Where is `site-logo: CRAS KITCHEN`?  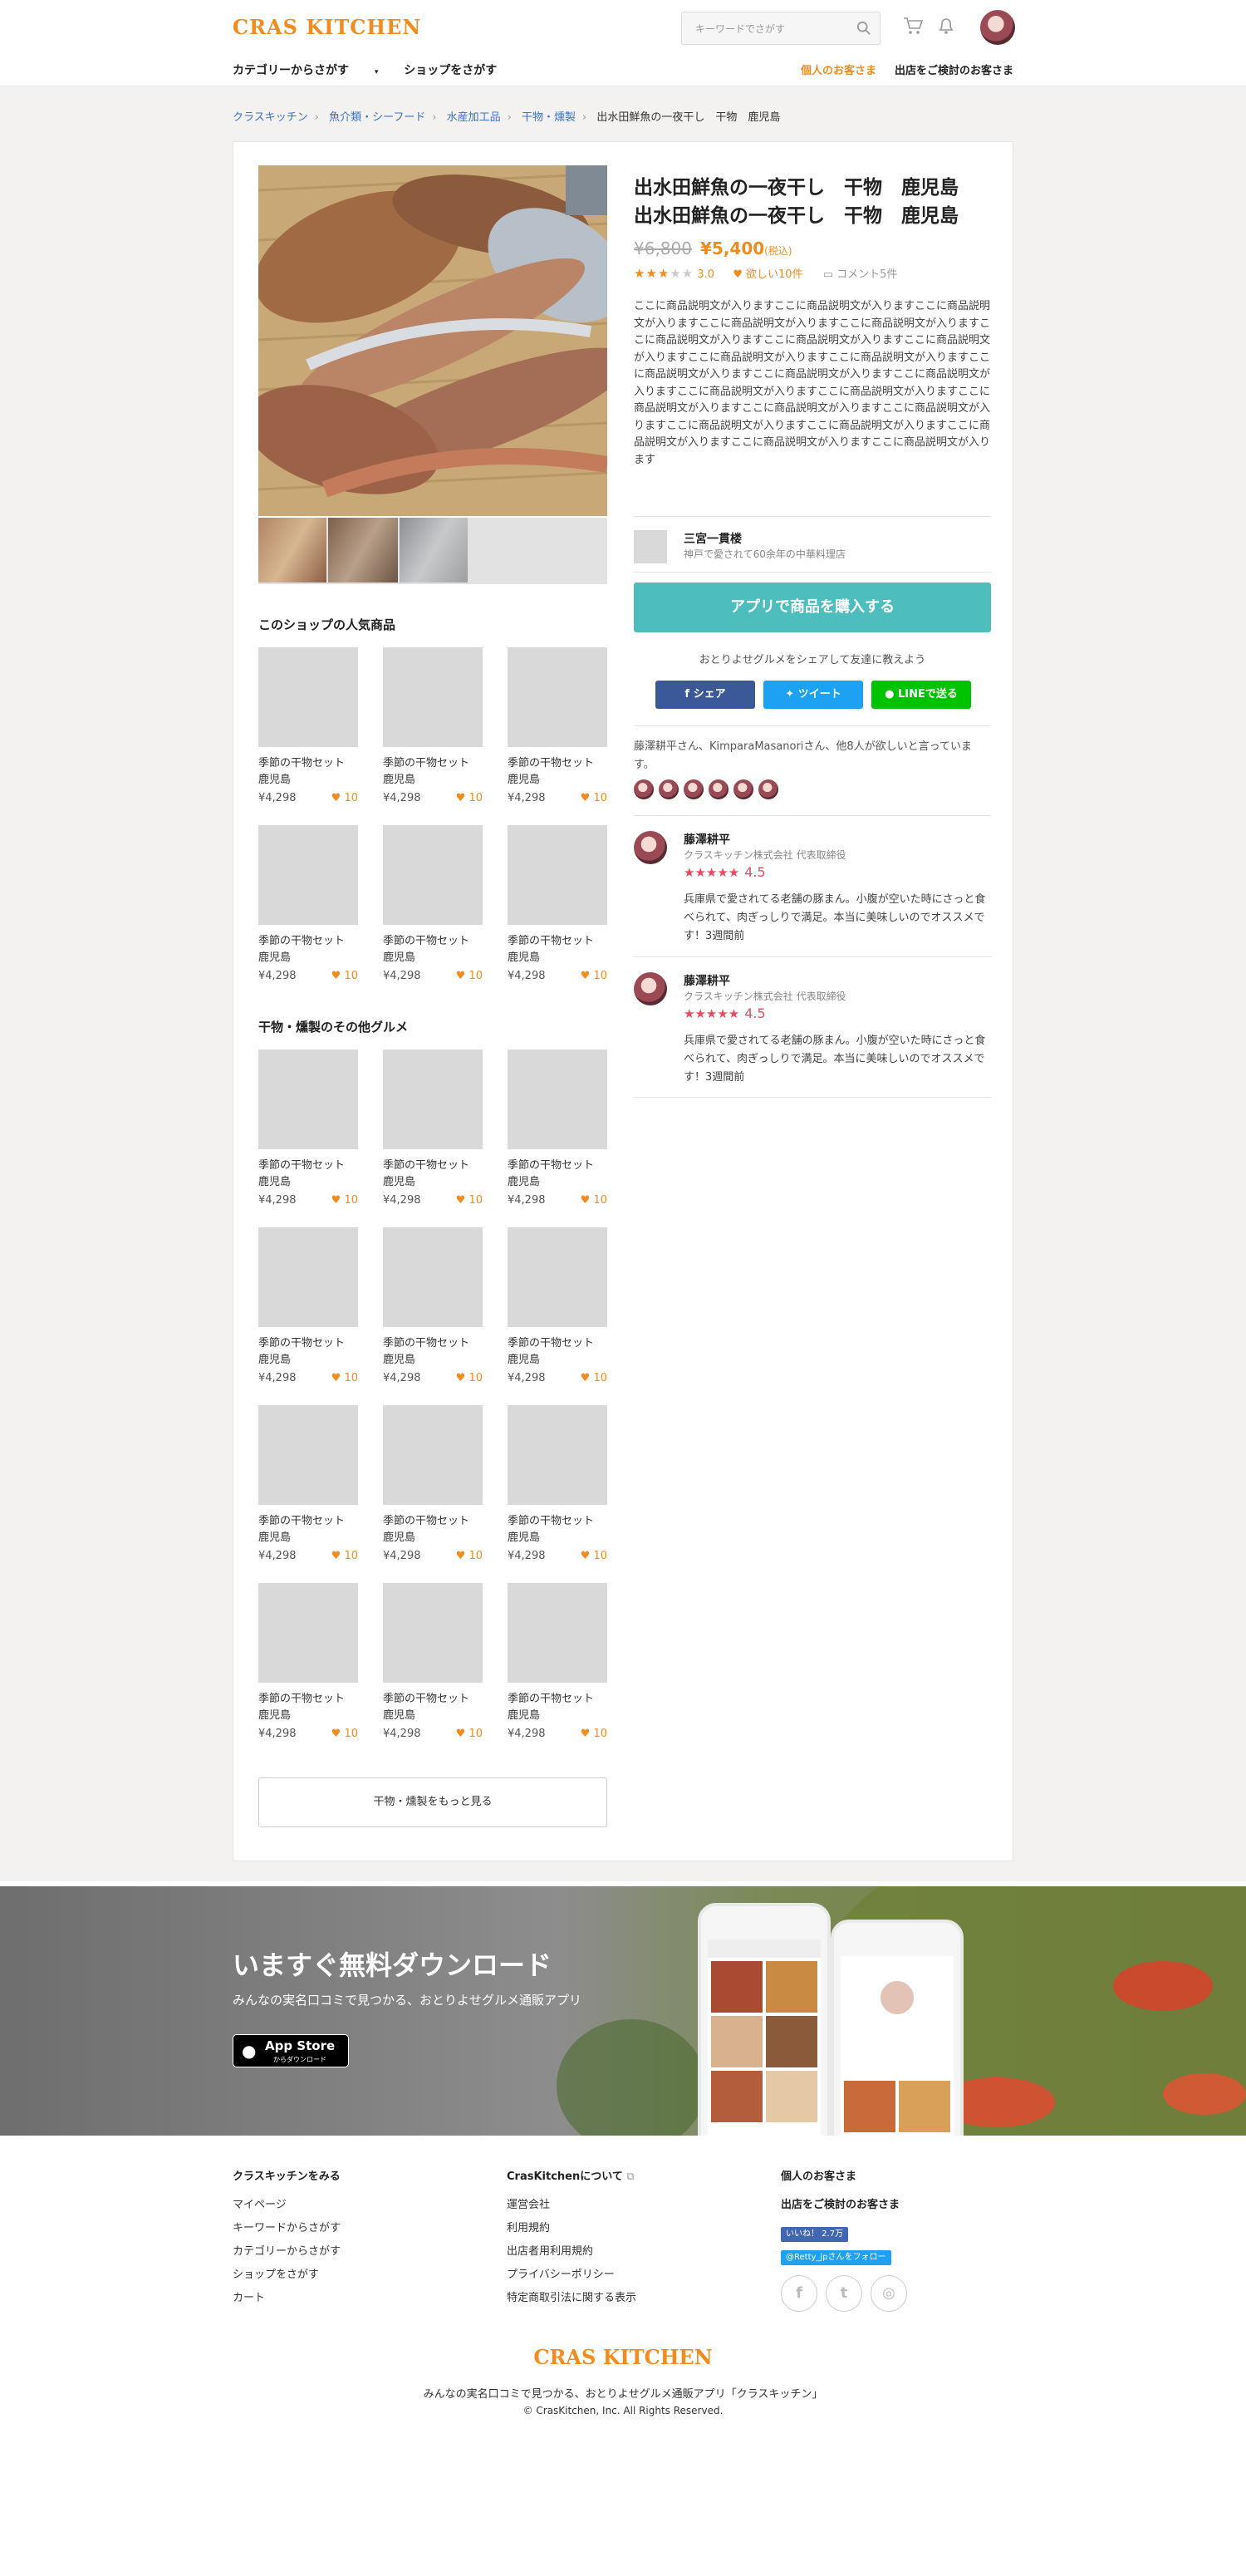
site-logo: CRAS KITCHEN is located at coordinates (327, 27).